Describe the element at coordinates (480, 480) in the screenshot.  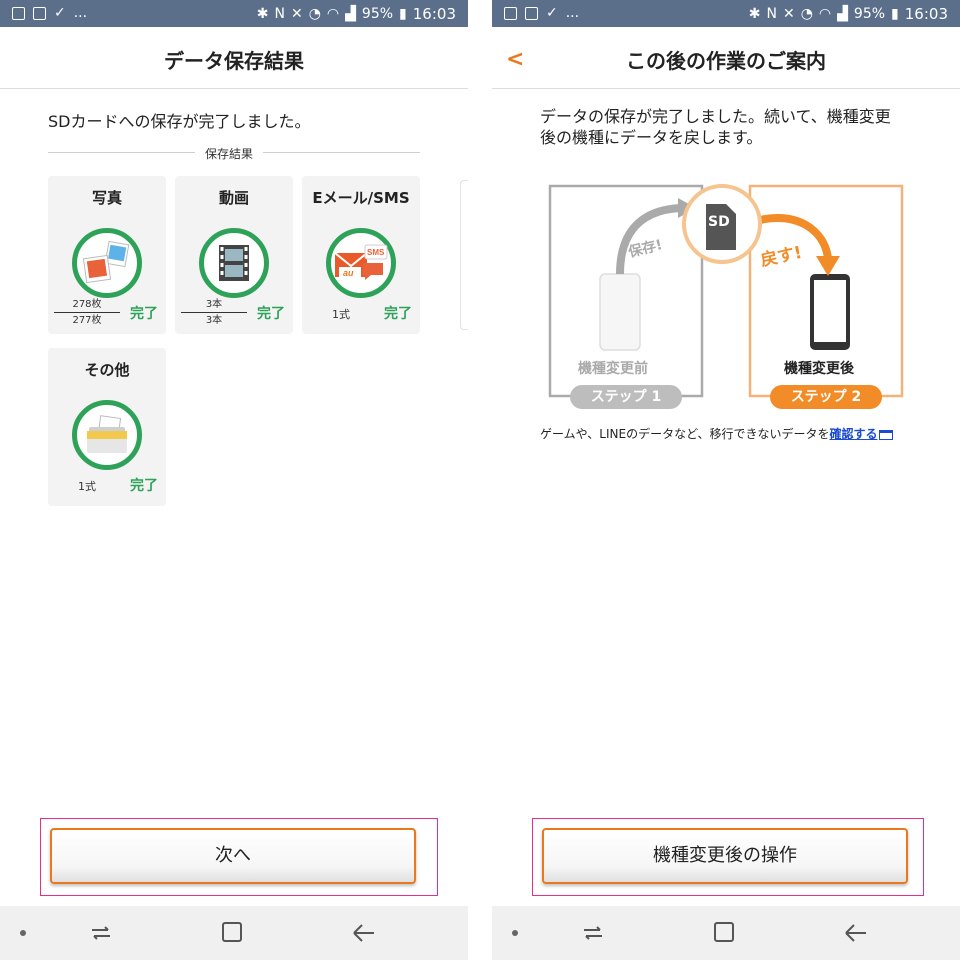
I see `screenshot-gap` at that location.